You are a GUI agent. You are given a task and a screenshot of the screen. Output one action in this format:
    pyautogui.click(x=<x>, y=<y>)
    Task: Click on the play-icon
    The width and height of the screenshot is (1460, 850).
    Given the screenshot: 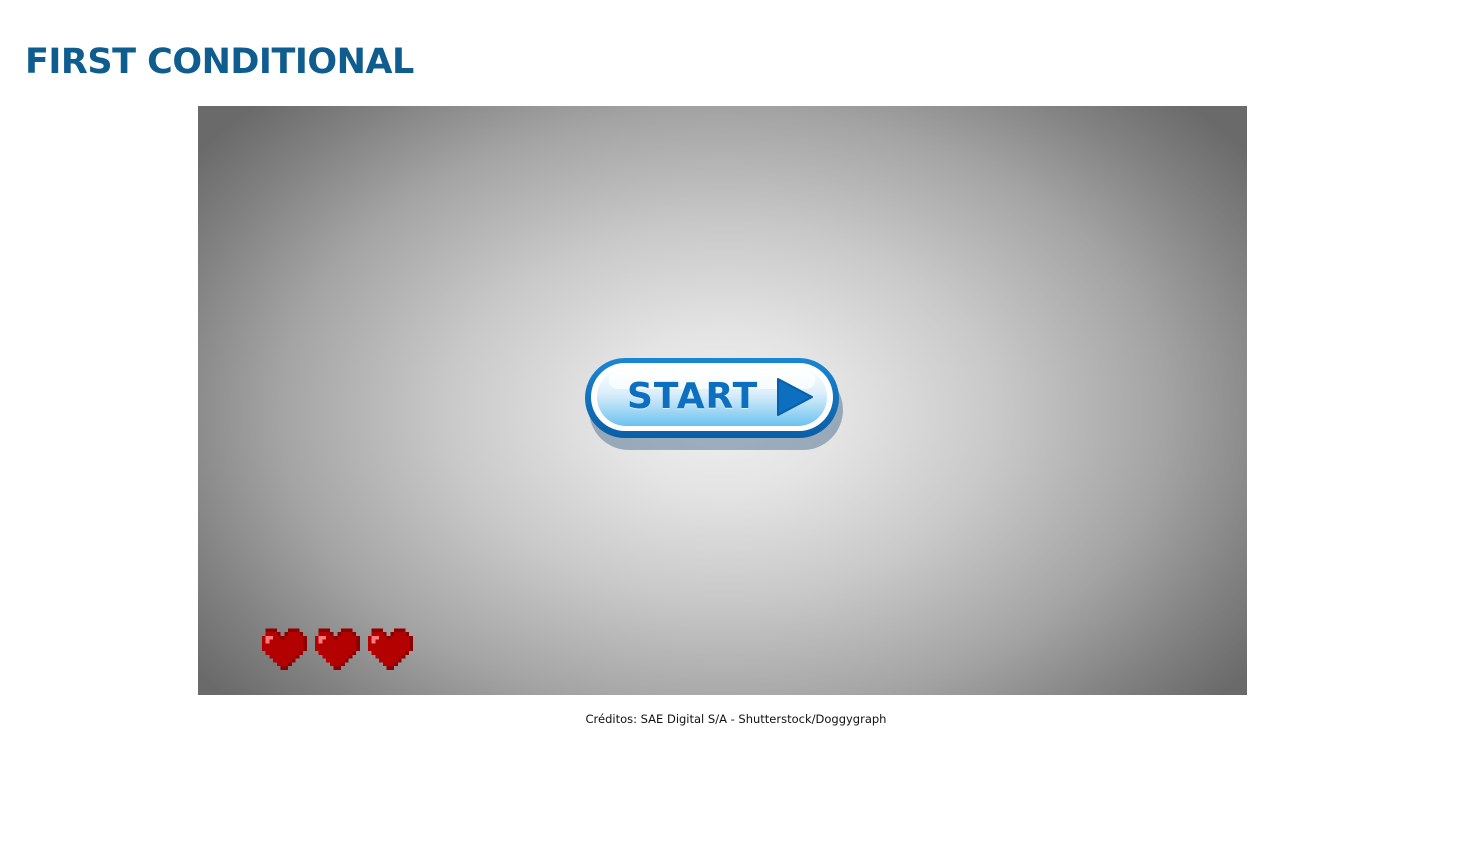 What is the action you would take?
    pyautogui.click(x=795, y=397)
    